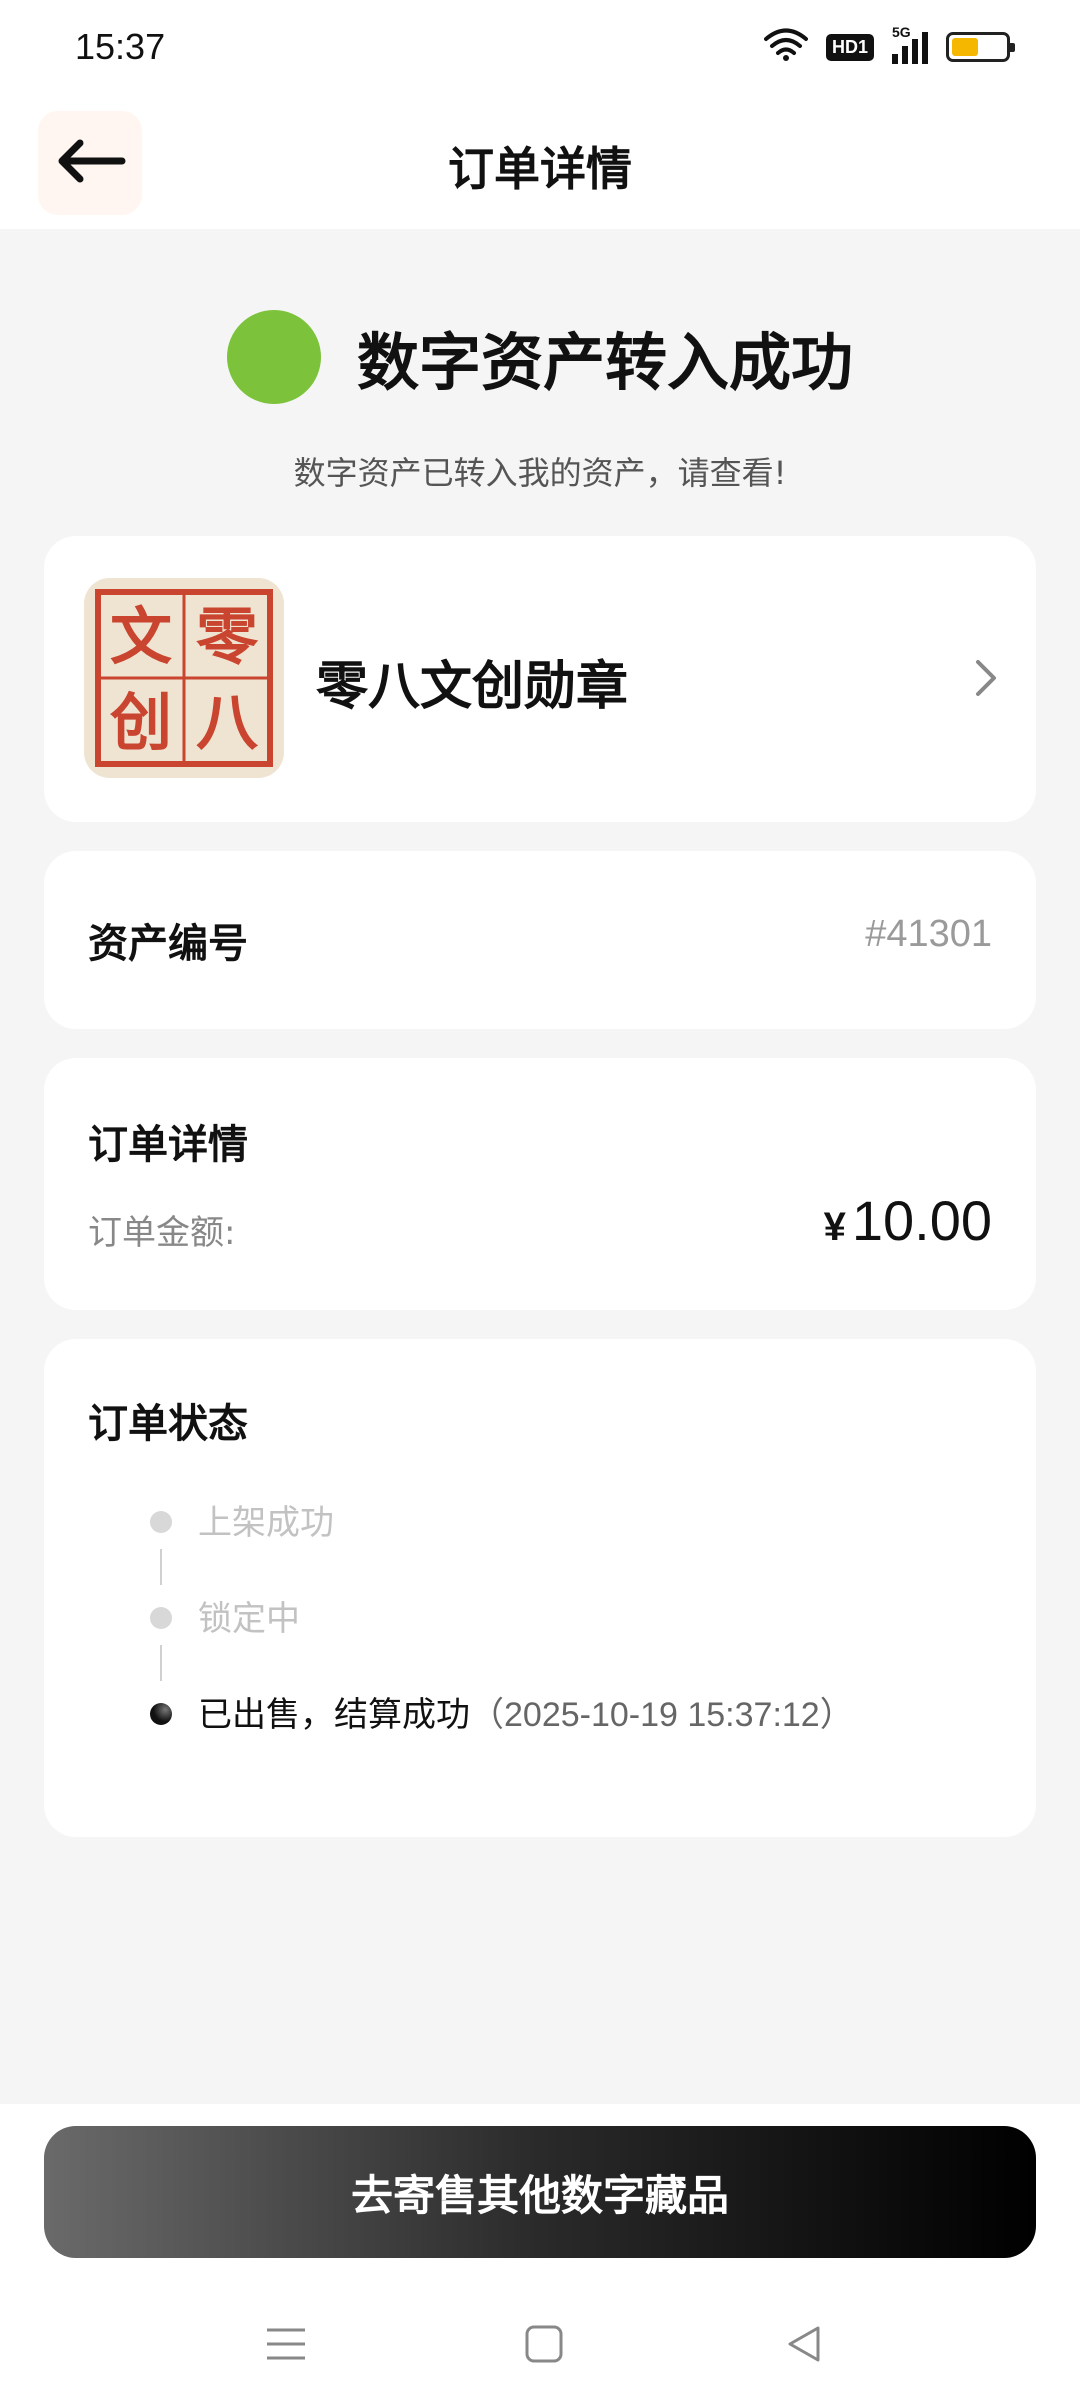 The width and height of the screenshot is (1080, 2408). I want to click on timeline-label: 已出售，结算成功（2025-10-19 15:37:12）, so click(526, 1711).